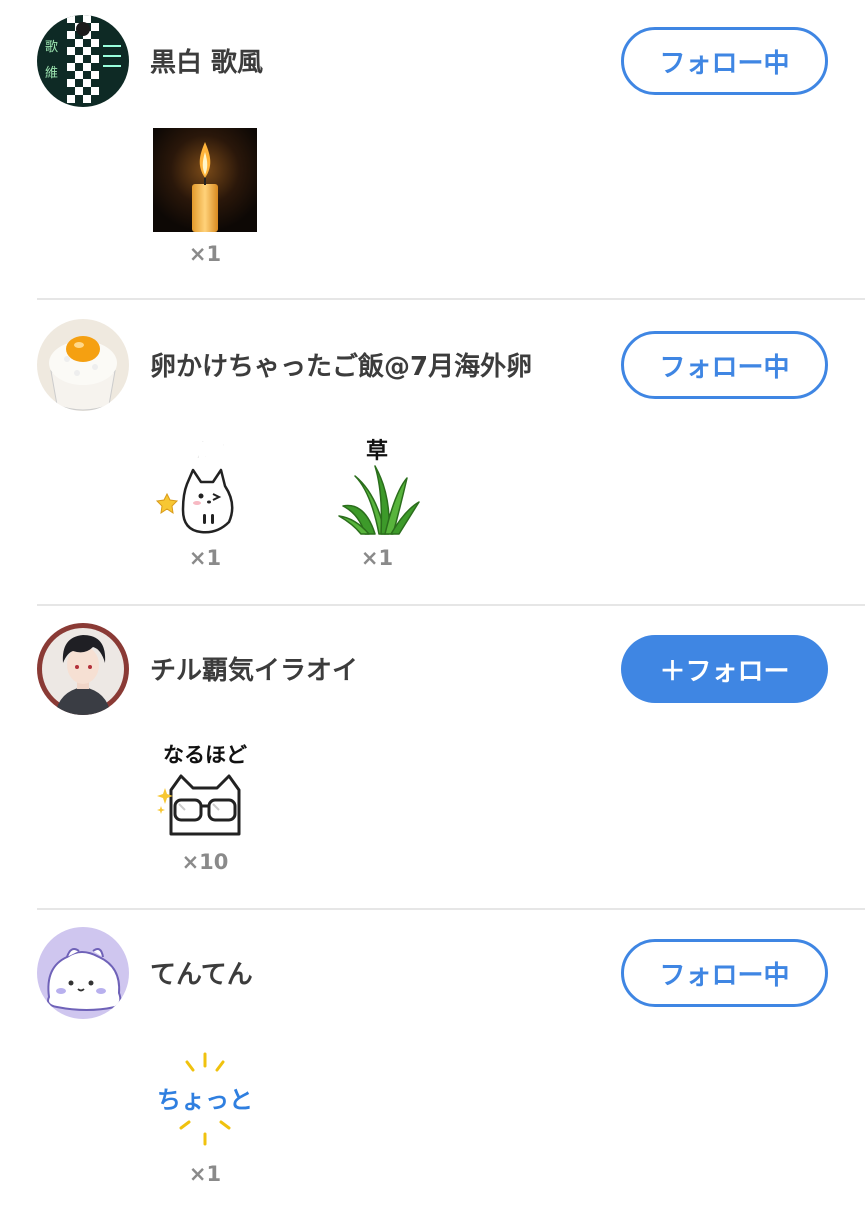 This screenshot has width=865, height=1216. What do you see at coordinates (379, 486) in the screenshot?
I see `grass-sticker-icon: 草` at bounding box center [379, 486].